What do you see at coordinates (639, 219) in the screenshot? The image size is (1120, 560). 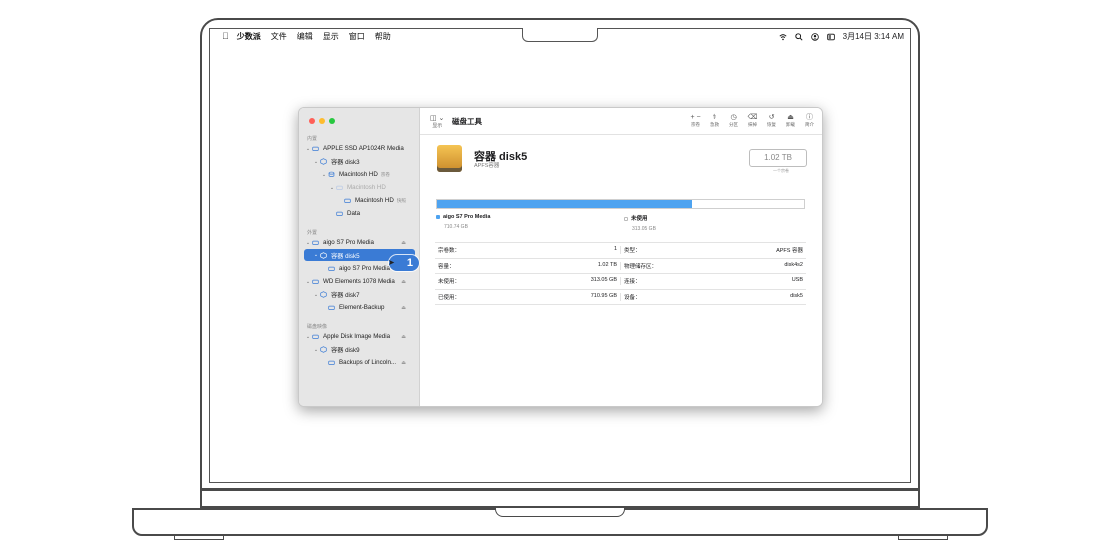 I see `legend-free-label: 未使用` at bounding box center [639, 219].